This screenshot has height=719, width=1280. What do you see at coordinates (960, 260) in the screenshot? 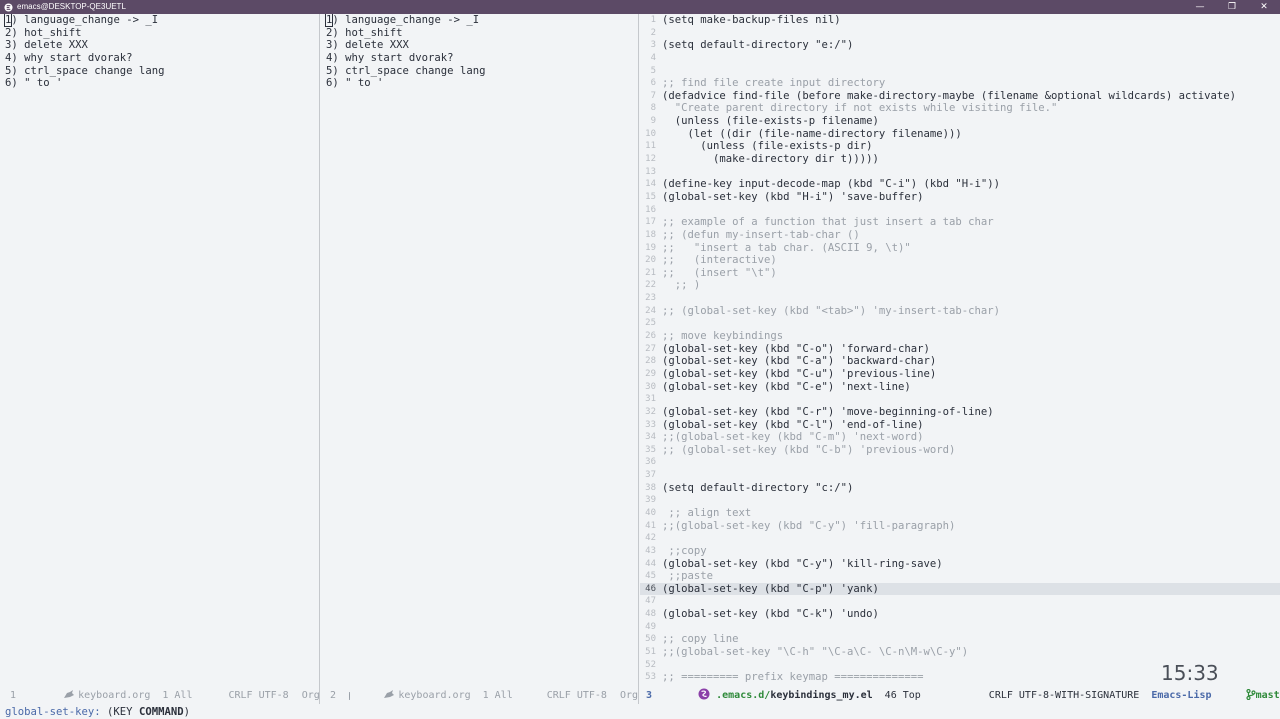
I see `code-line: 20 ;; (interactive)` at bounding box center [960, 260].